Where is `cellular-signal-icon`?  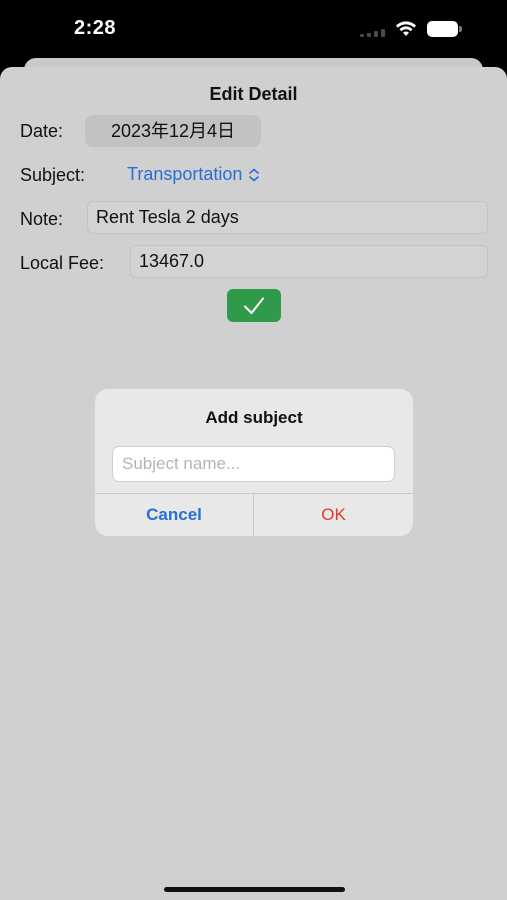 cellular-signal-icon is located at coordinates (373, 33).